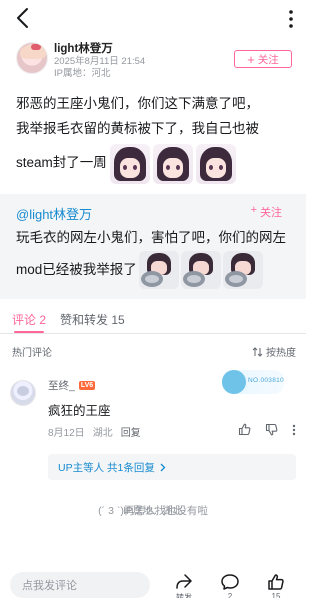 Image resolution: width=320 pixels, height=598 pixels. What do you see at coordinates (32, 58) in the screenshot?
I see `author-avatar` at bounding box center [32, 58].